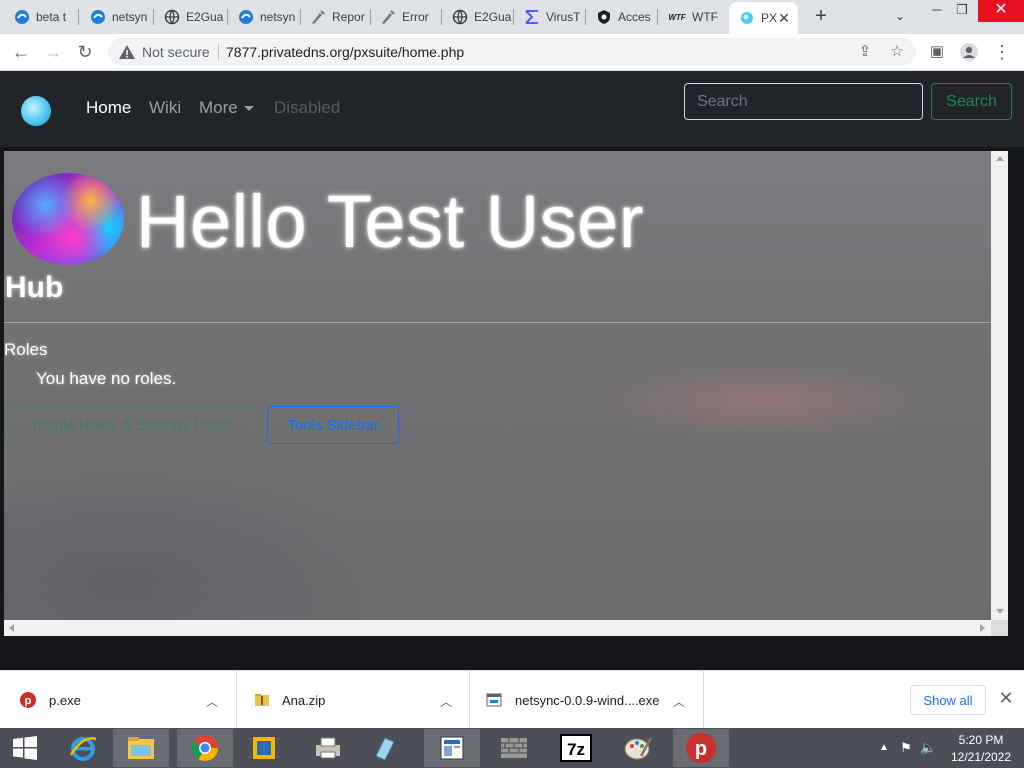 This screenshot has width=1024, height=768. Describe the element at coordinates (385, 748) in the screenshot. I see `notepad-app-icon` at that location.